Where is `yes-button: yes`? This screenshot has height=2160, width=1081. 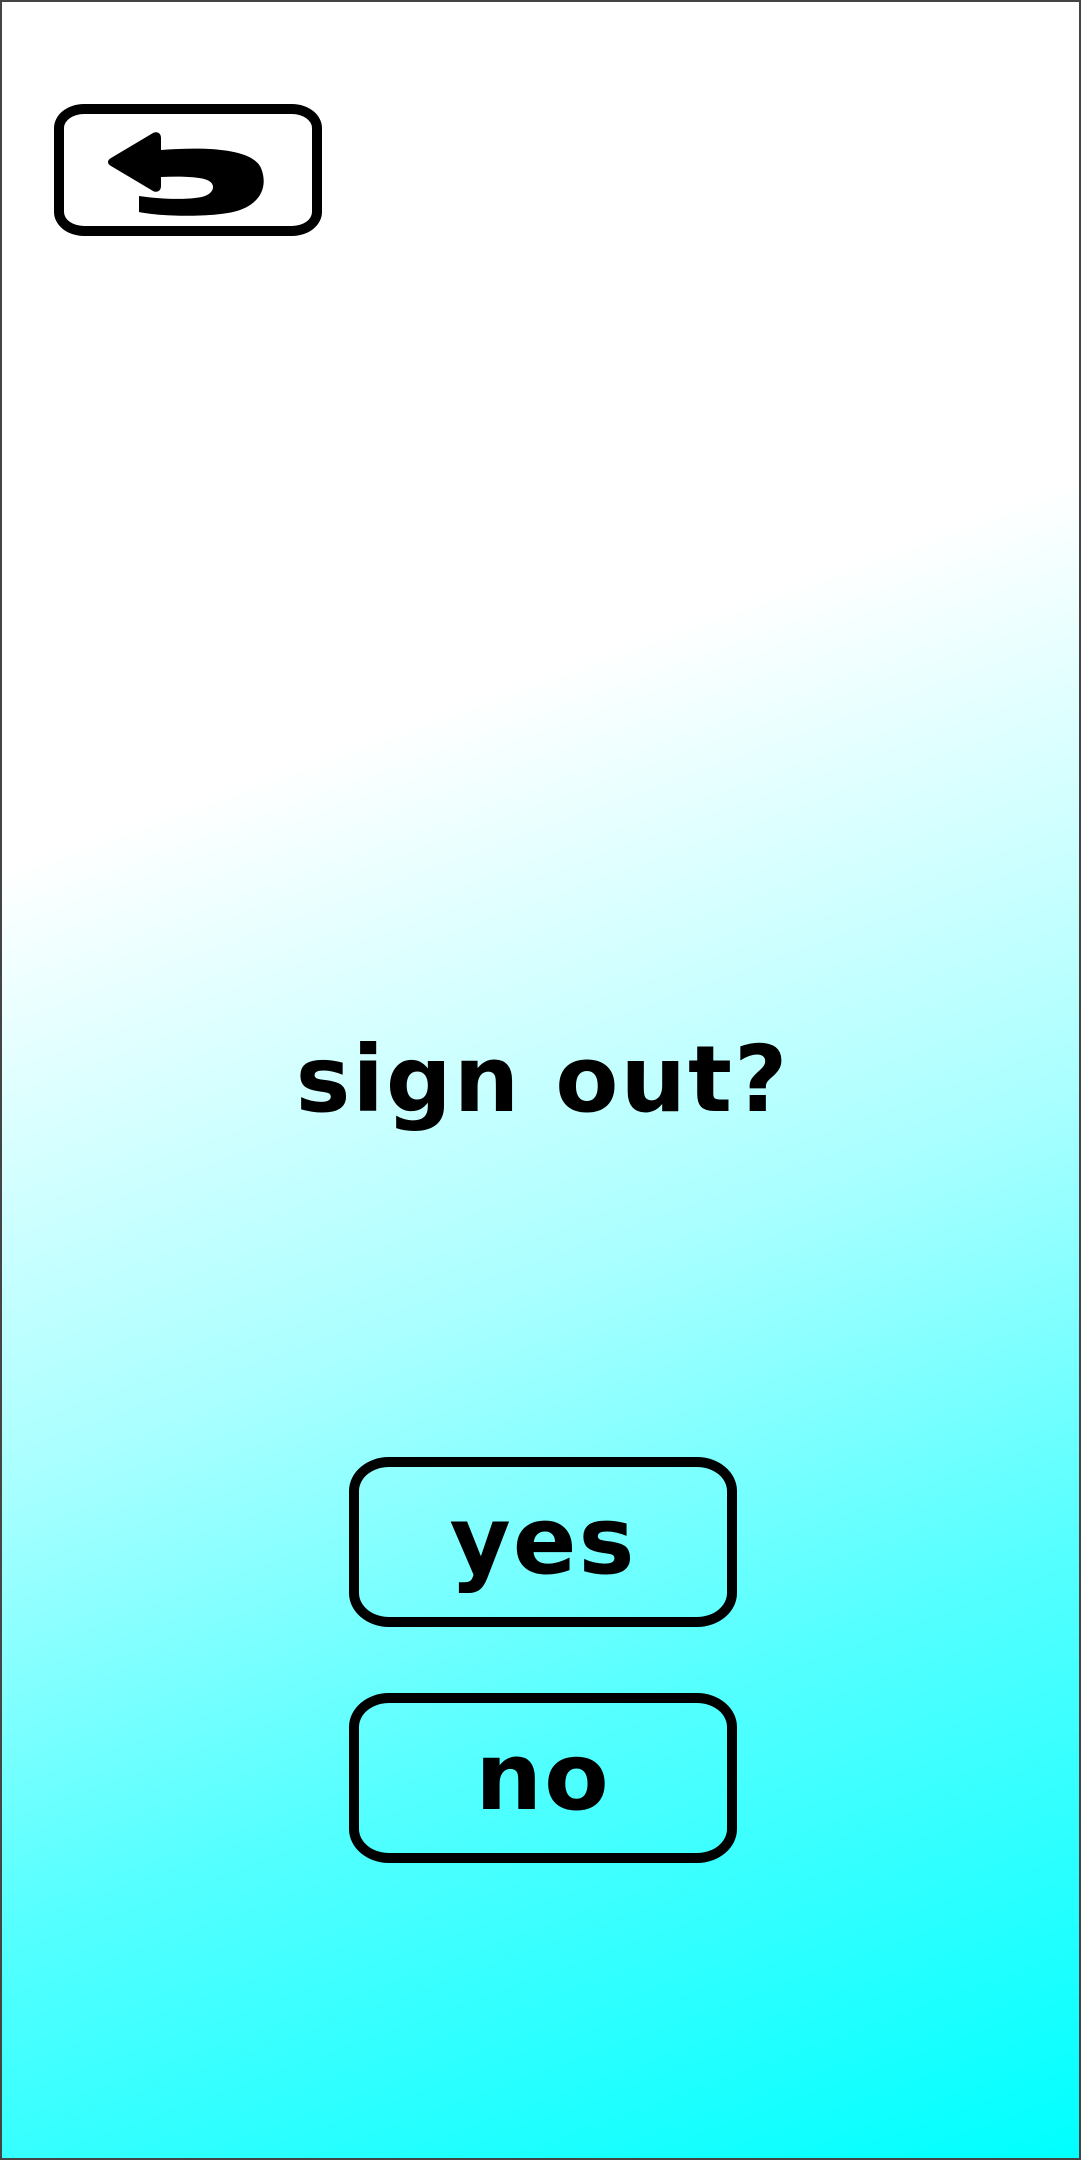
yes-button: yes is located at coordinates (543, 1542).